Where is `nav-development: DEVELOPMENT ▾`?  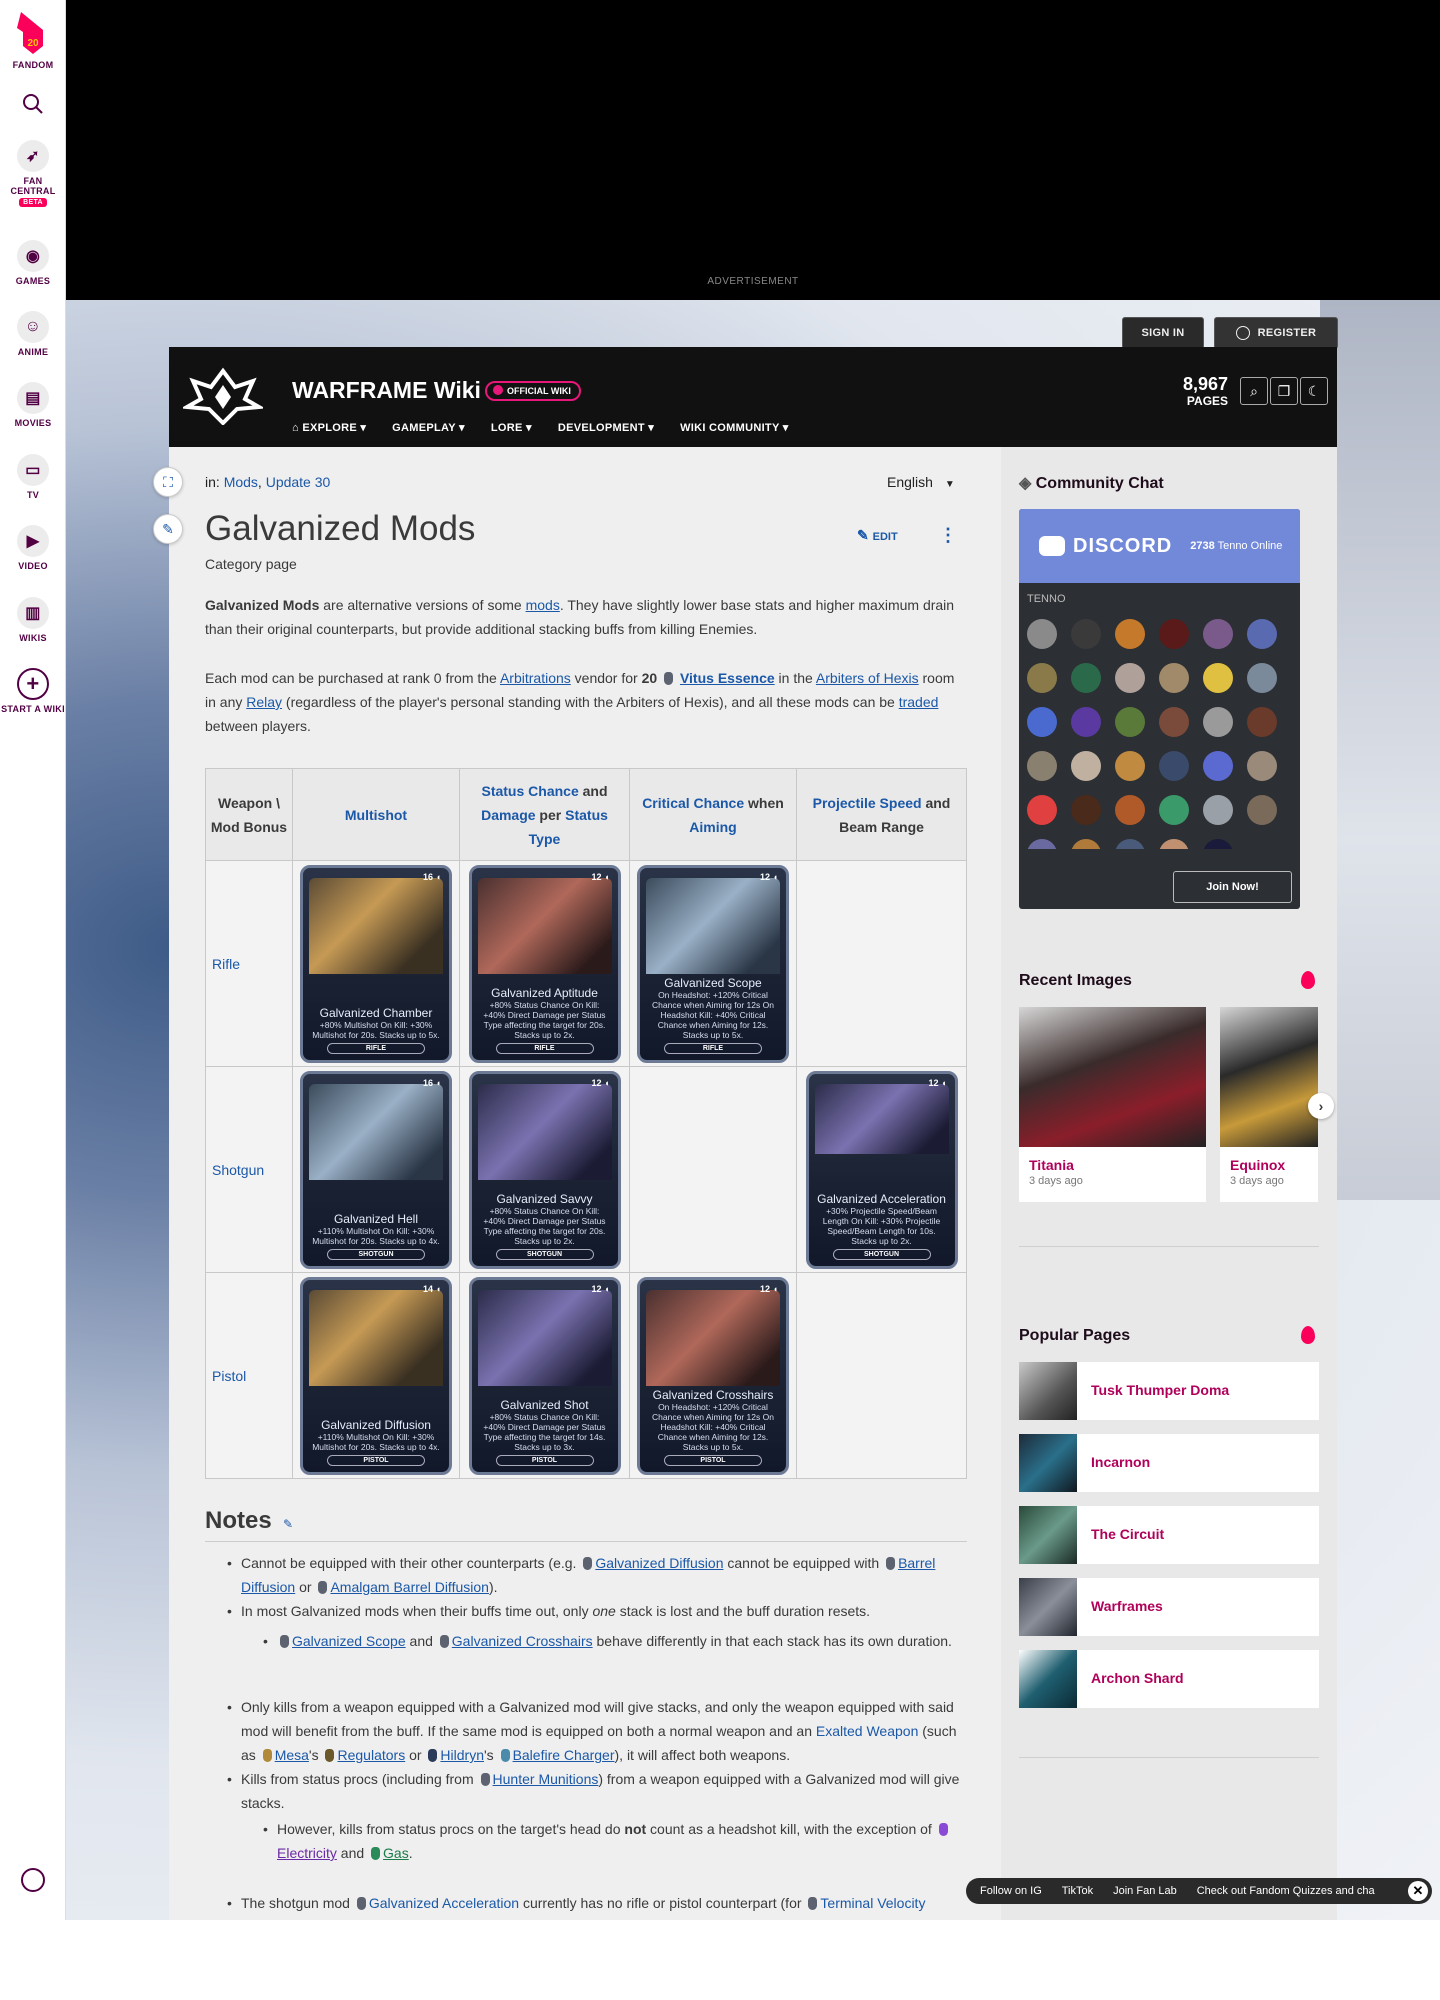
nav-development: DEVELOPMENT ▾ is located at coordinates (606, 427).